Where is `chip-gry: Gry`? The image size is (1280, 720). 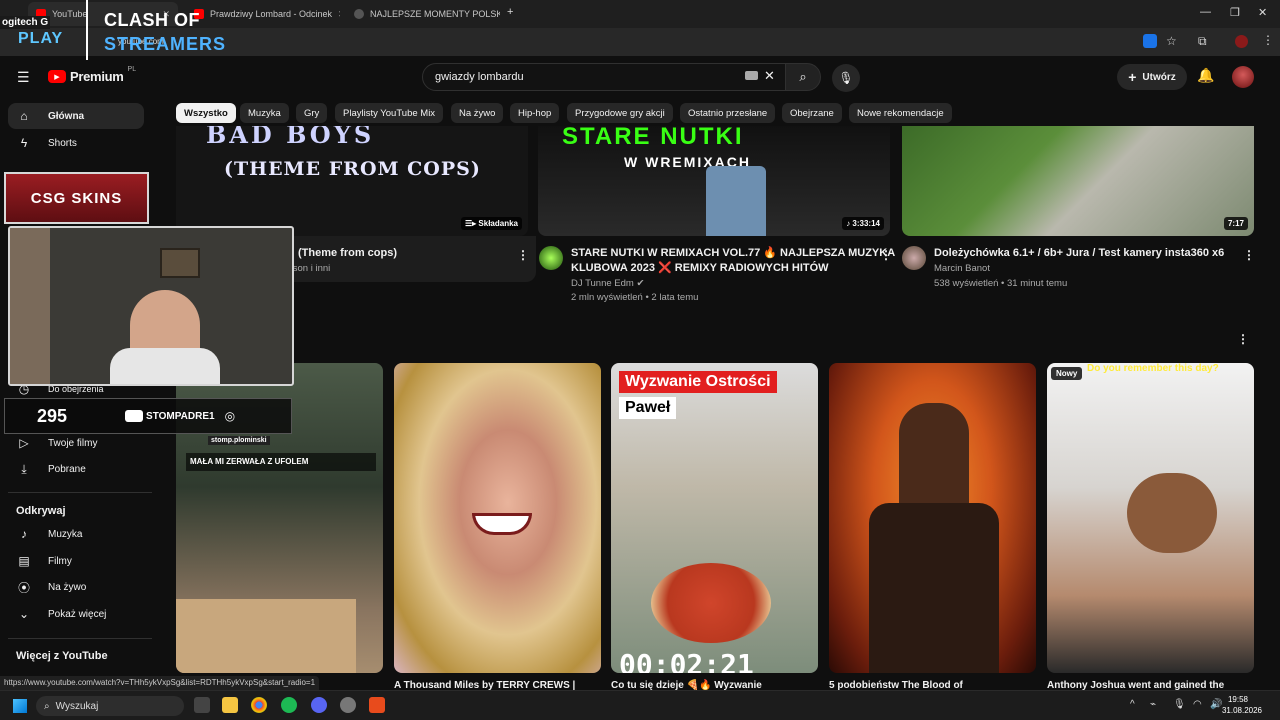
chip-gry: Gry is located at coordinates (312, 113).